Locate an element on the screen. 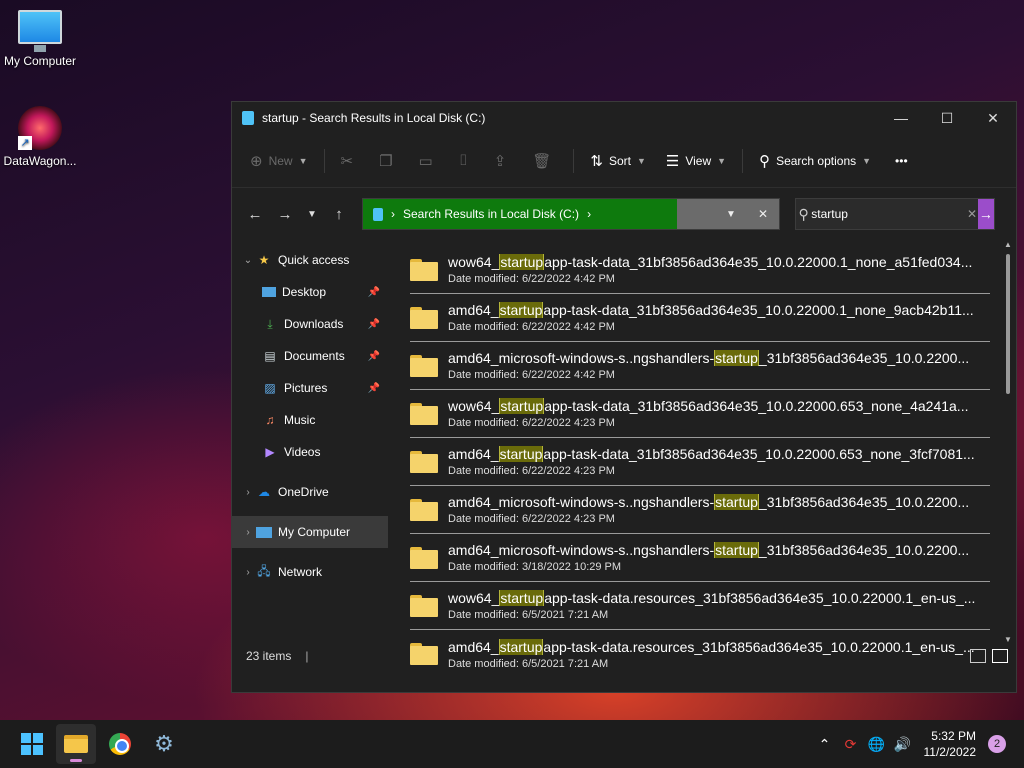 This screenshot has width=1024, height=768. chevron-down-icon: ▼ is located at coordinates (312, 214).